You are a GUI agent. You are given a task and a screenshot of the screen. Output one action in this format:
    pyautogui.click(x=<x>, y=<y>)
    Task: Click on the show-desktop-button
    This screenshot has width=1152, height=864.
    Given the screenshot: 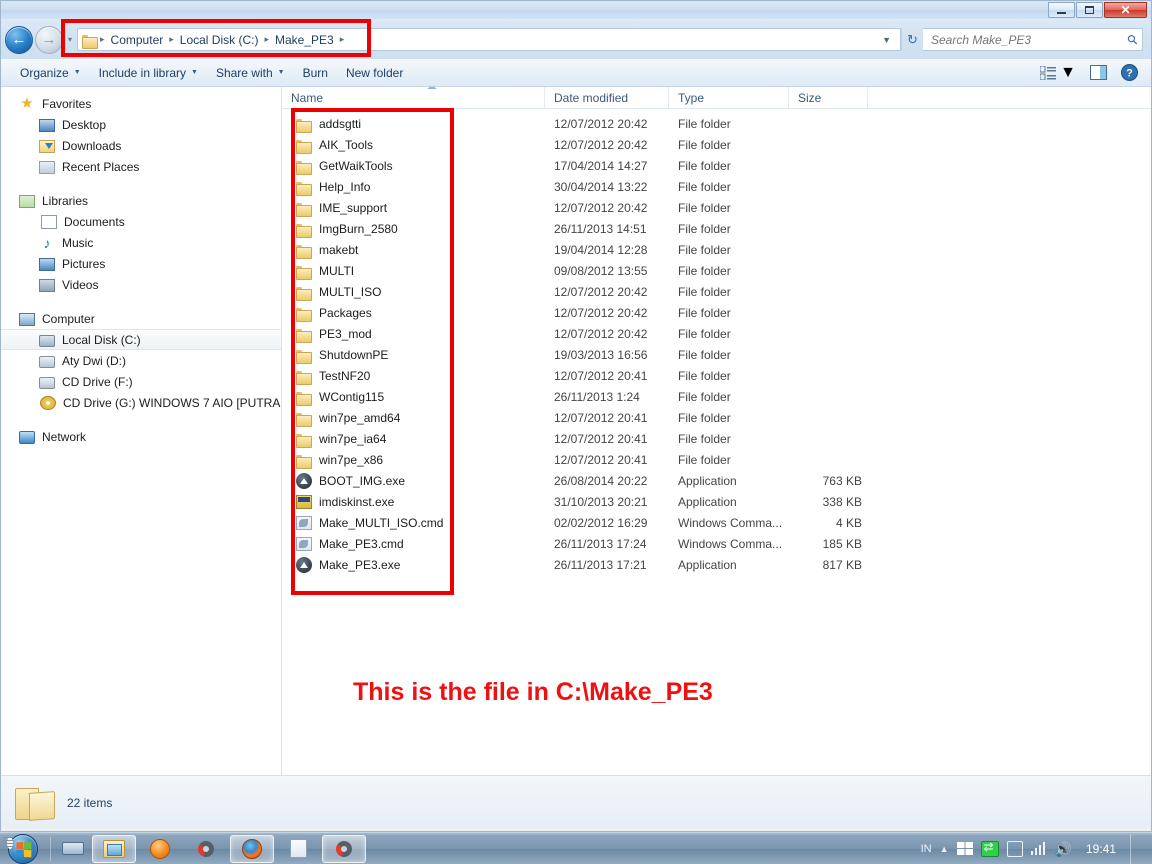 What is the action you would take?
    pyautogui.click(x=1137, y=848)
    